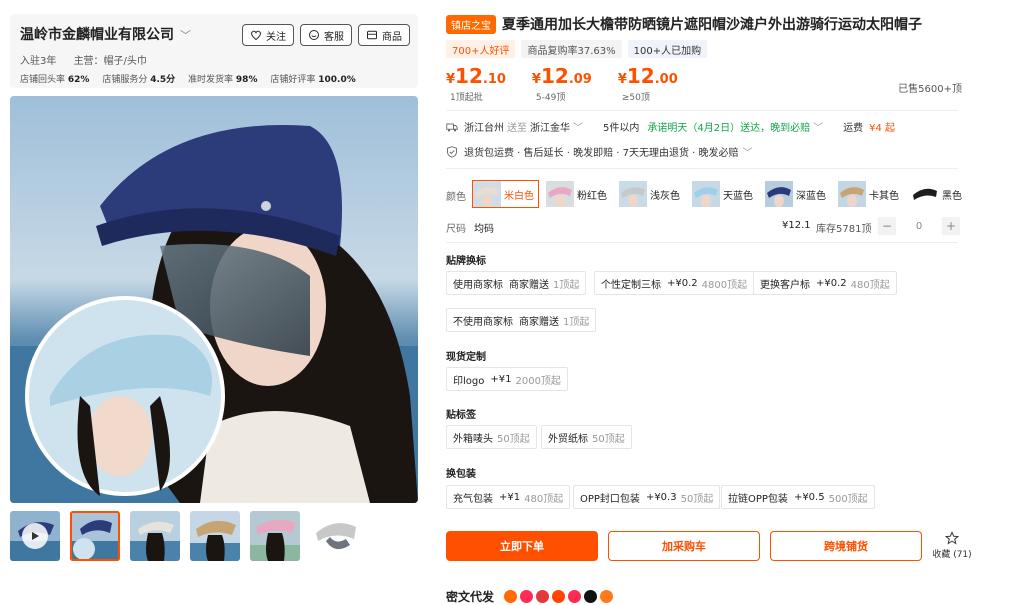 The width and height of the screenshot is (1024, 605). I want to click on ship-promise: 承诺明天（4月2日）送达，晚到必赔, so click(728, 126).